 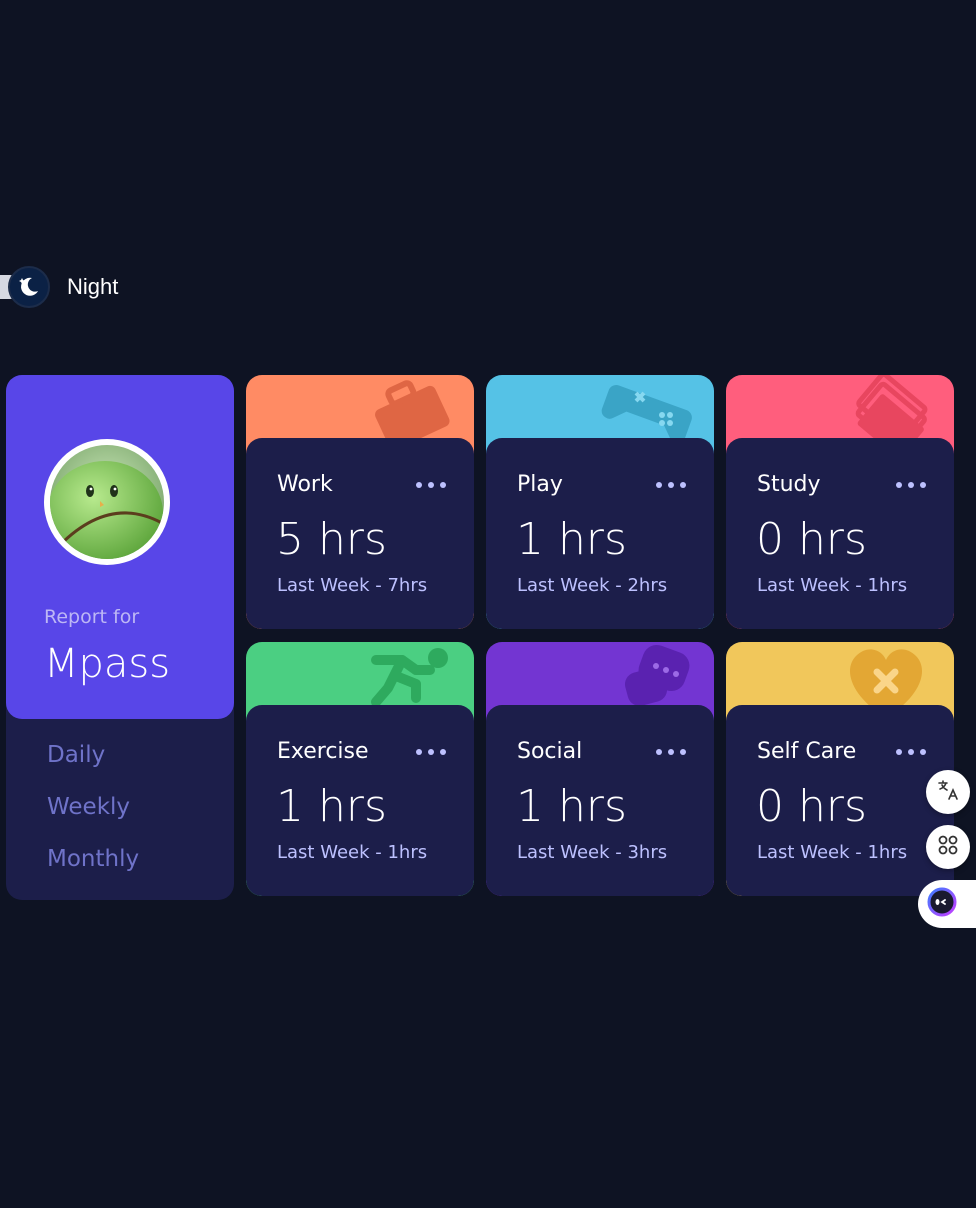 I want to click on profile-header: Report for Mpass, so click(x=120, y=547).